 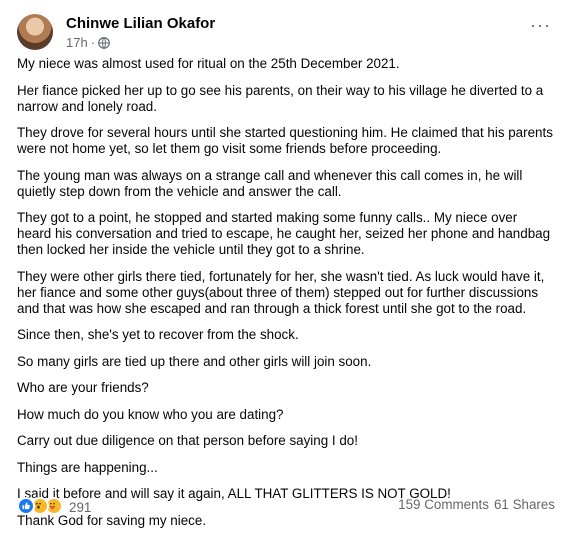 What do you see at coordinates (83, 387) in the screenshot?
I see `post-paragraph: Who are your friends?` at bounding box center [83, 387].